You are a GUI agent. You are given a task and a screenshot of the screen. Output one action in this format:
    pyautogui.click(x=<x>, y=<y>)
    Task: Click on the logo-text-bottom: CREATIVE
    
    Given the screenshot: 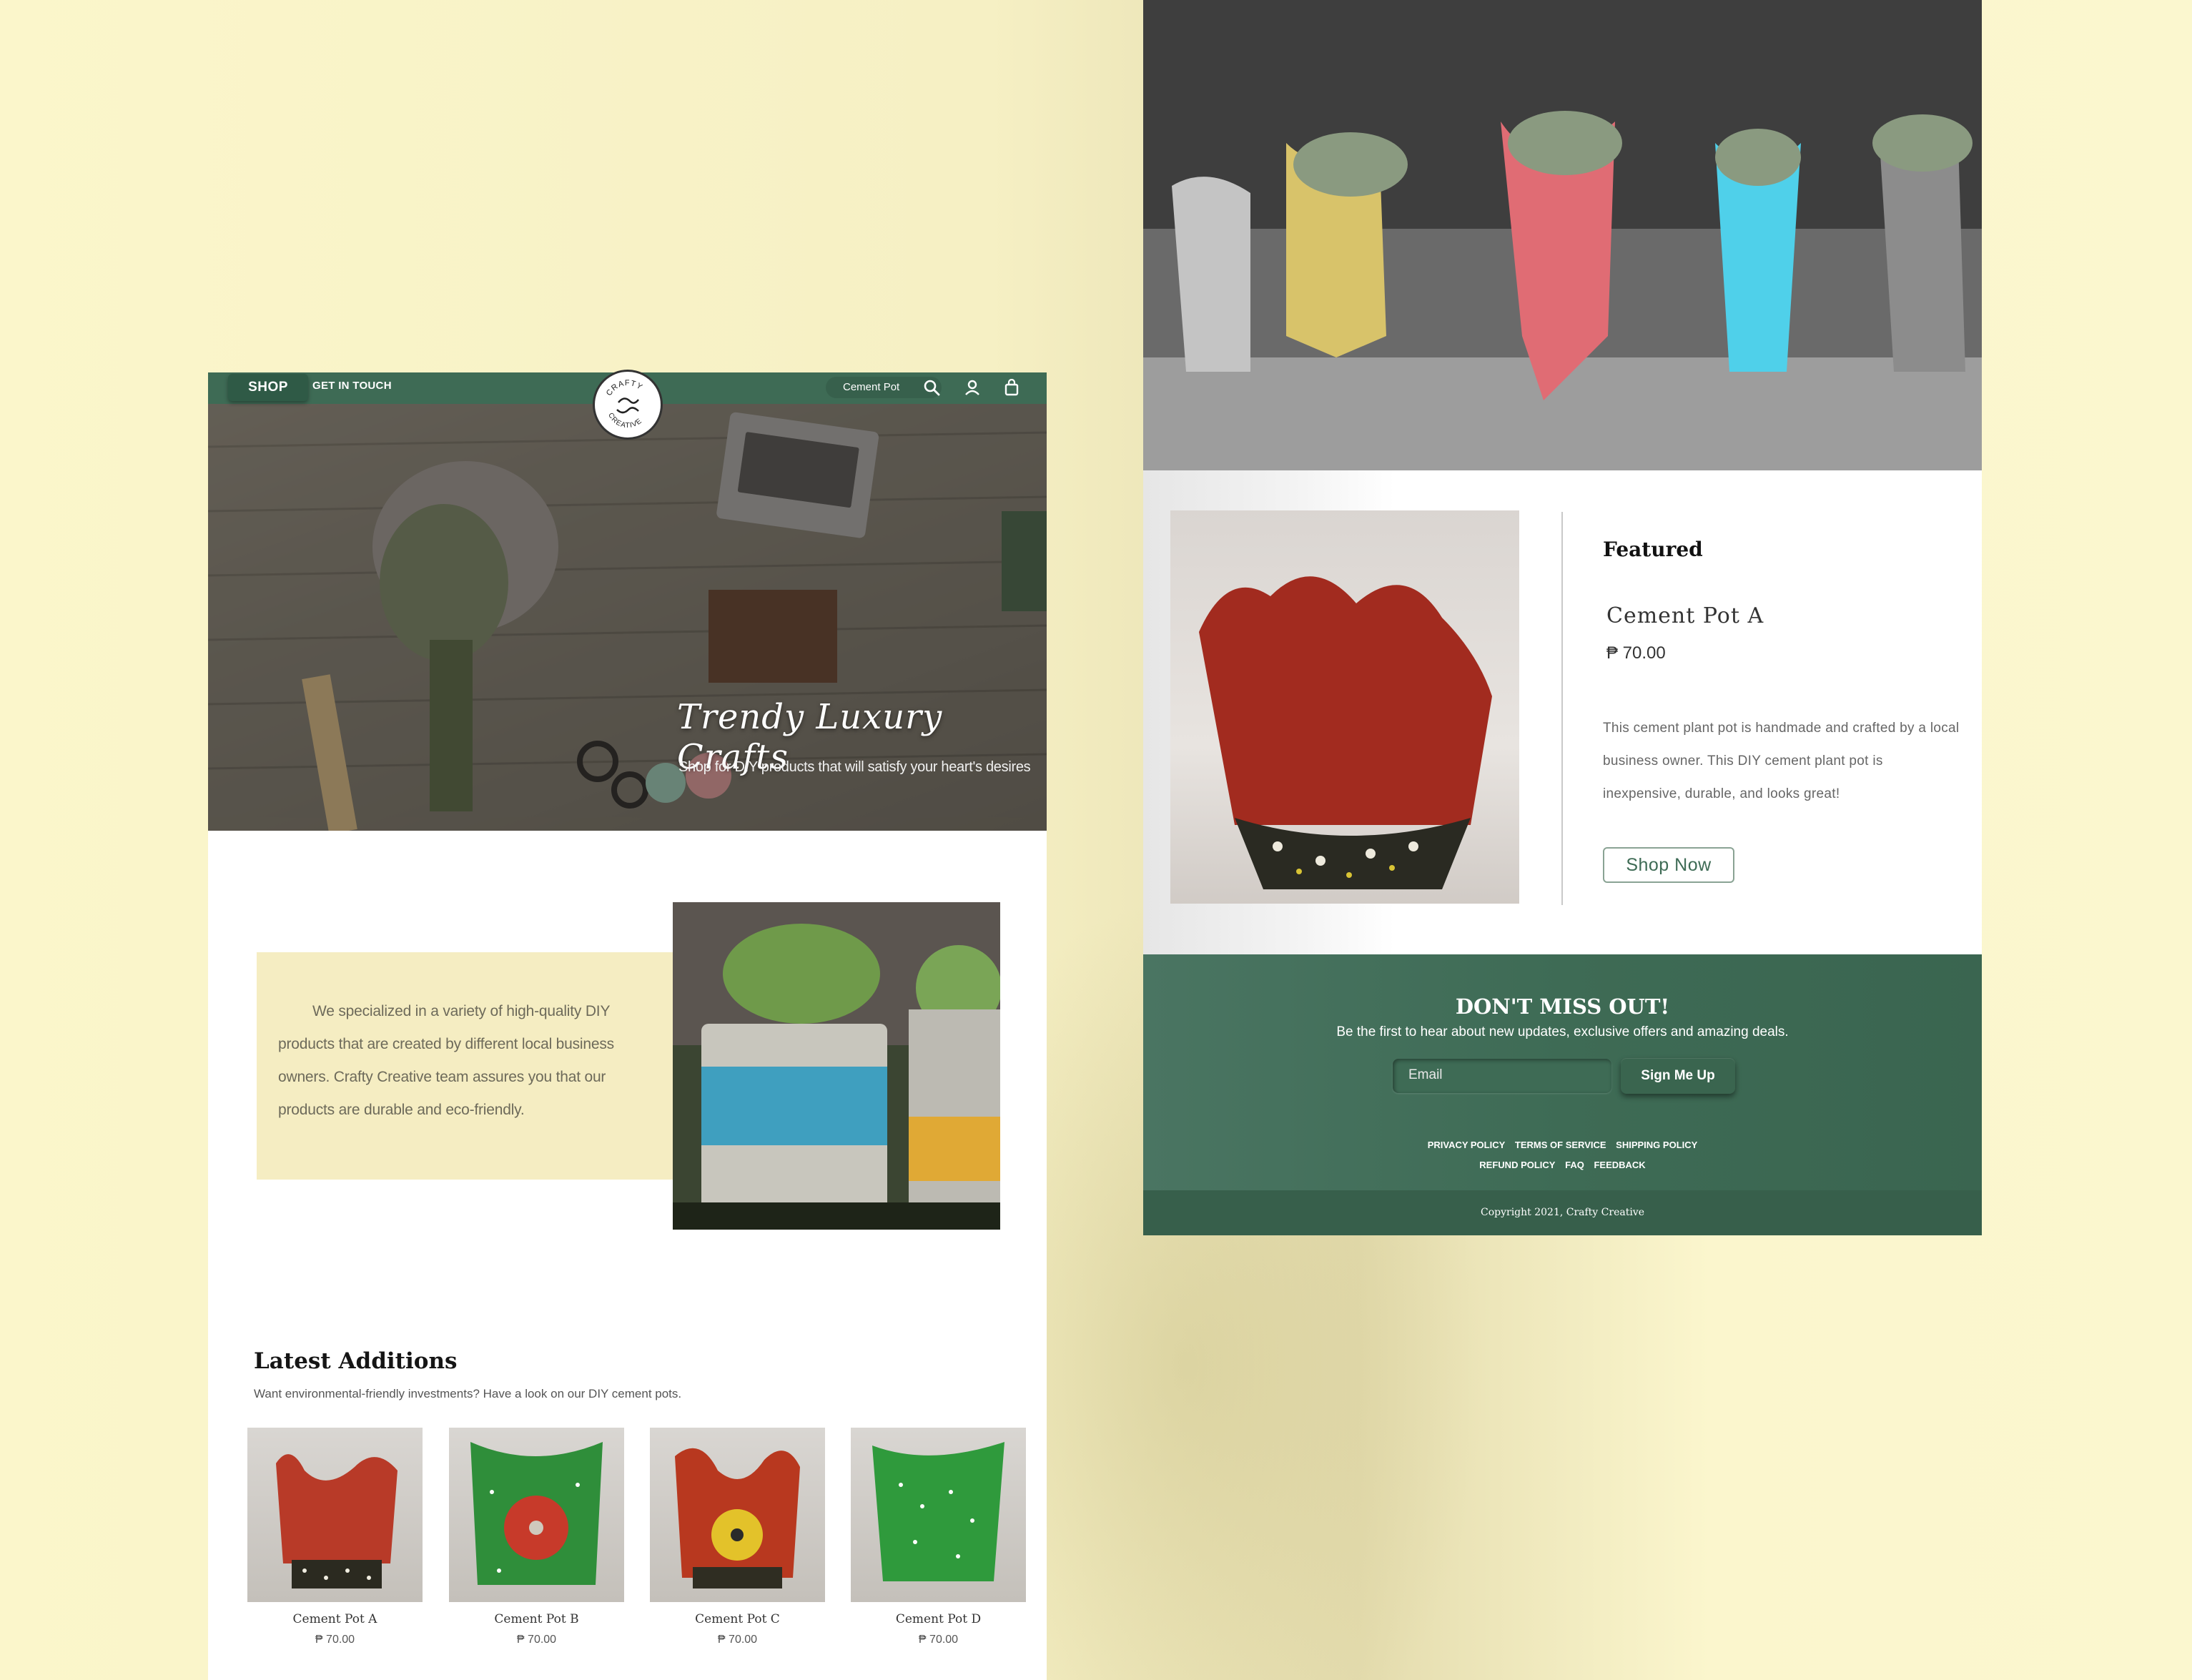 What is the action you would take?
    pyautogui.click(x=624, y=421)
    